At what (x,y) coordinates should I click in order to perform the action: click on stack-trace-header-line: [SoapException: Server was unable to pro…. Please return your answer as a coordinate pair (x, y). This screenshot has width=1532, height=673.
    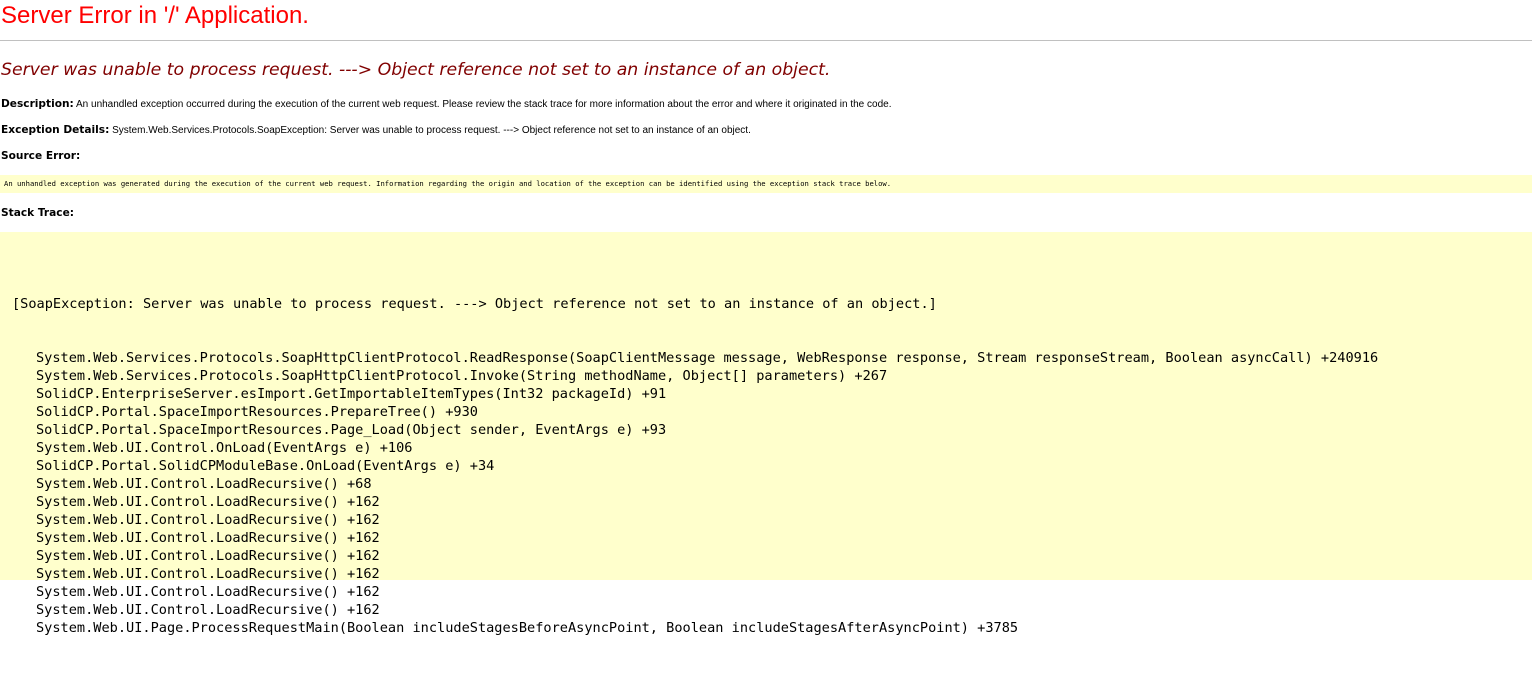
    Looking at the image, I should click on (474, 304).